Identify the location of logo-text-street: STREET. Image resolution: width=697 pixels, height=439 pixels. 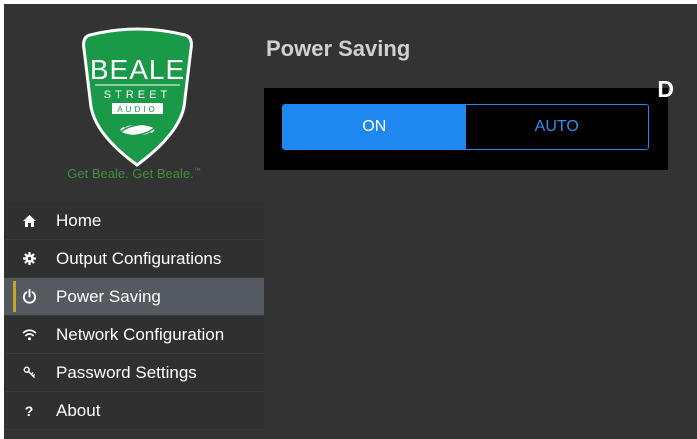
(137, 95).